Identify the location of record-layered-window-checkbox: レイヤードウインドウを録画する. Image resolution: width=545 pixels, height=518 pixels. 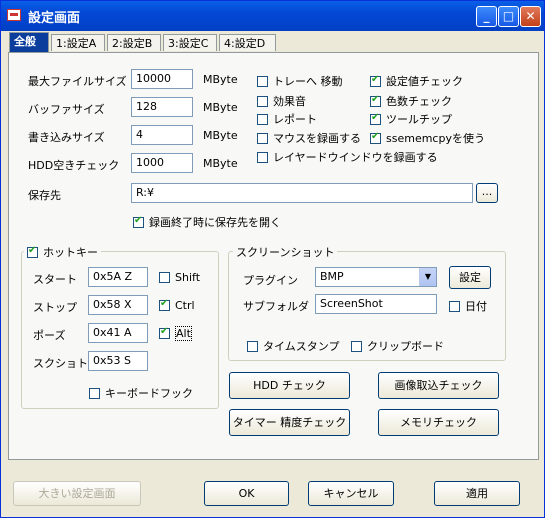
(347, 157).